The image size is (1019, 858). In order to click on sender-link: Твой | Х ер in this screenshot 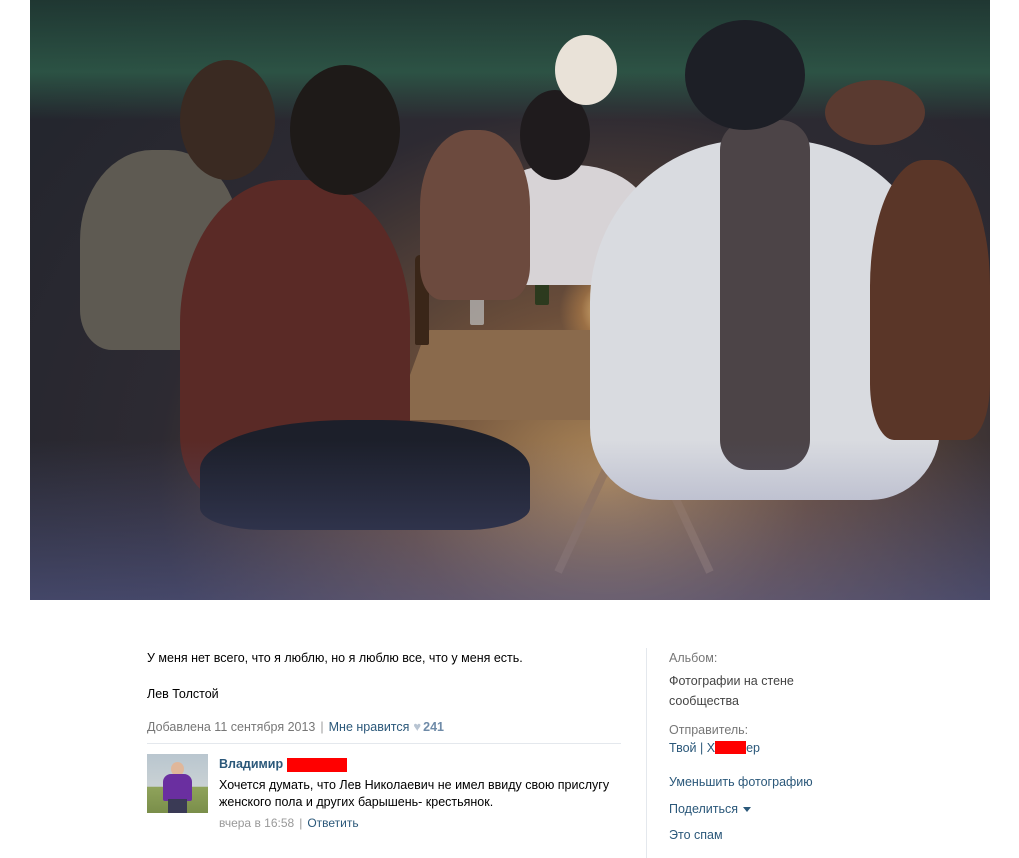, I will do `click(714, 748)`.